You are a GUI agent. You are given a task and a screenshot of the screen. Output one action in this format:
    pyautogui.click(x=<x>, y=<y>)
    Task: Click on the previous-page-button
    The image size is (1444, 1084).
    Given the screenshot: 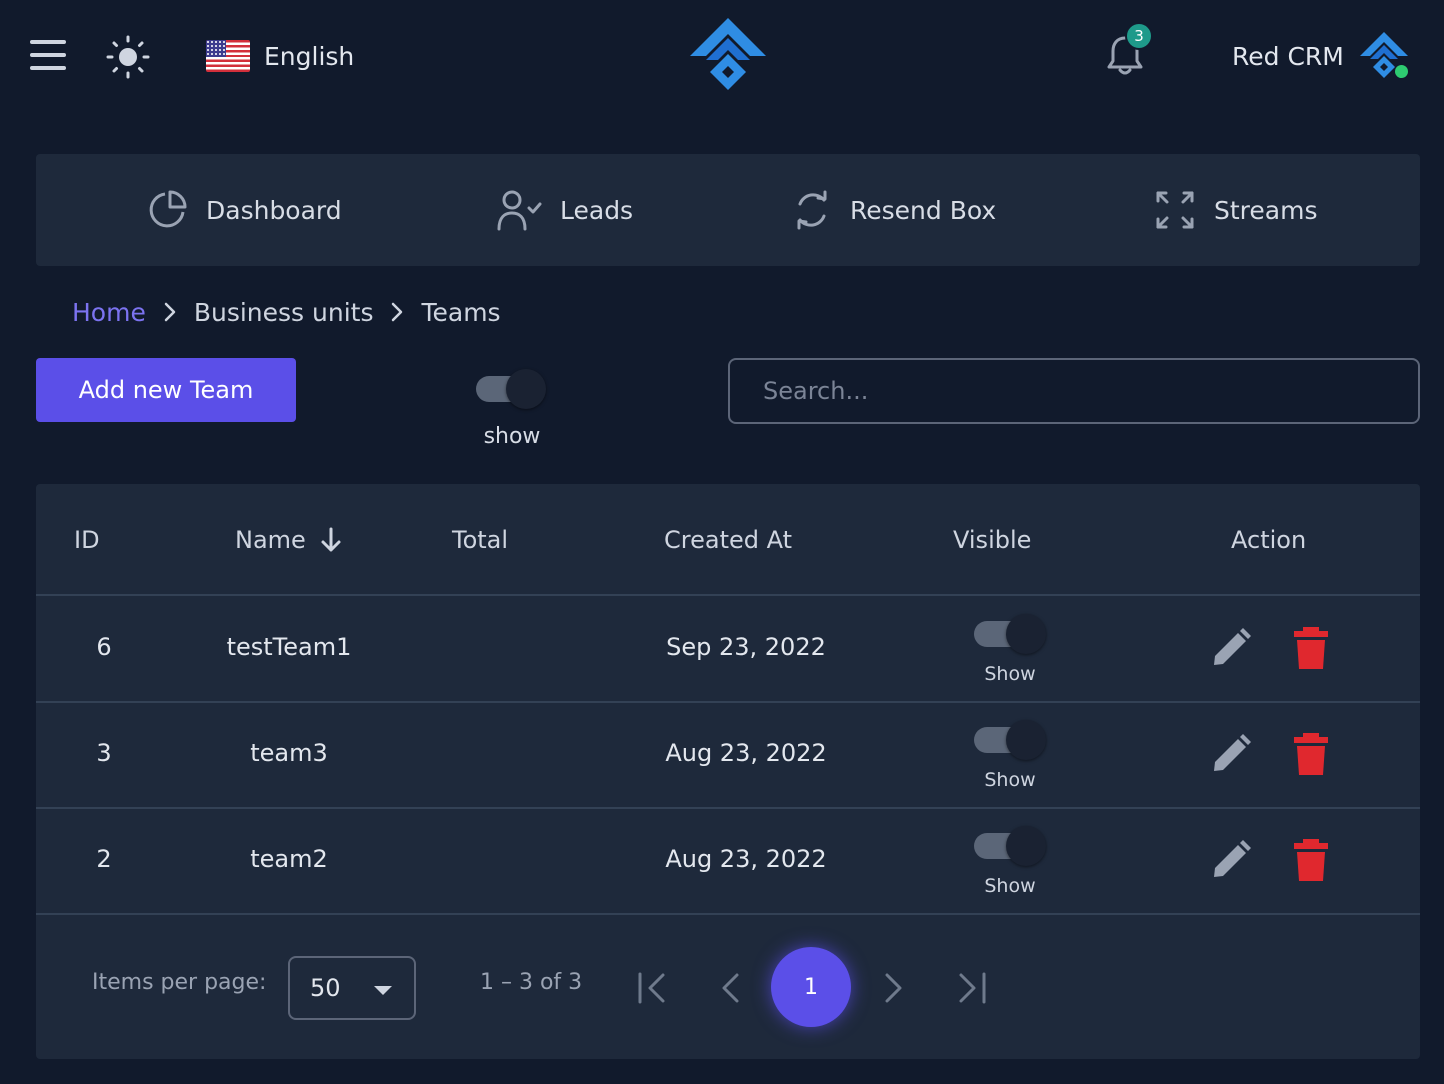 What is the action you would take?
    pyautogui.click(x=732, y=988)
    